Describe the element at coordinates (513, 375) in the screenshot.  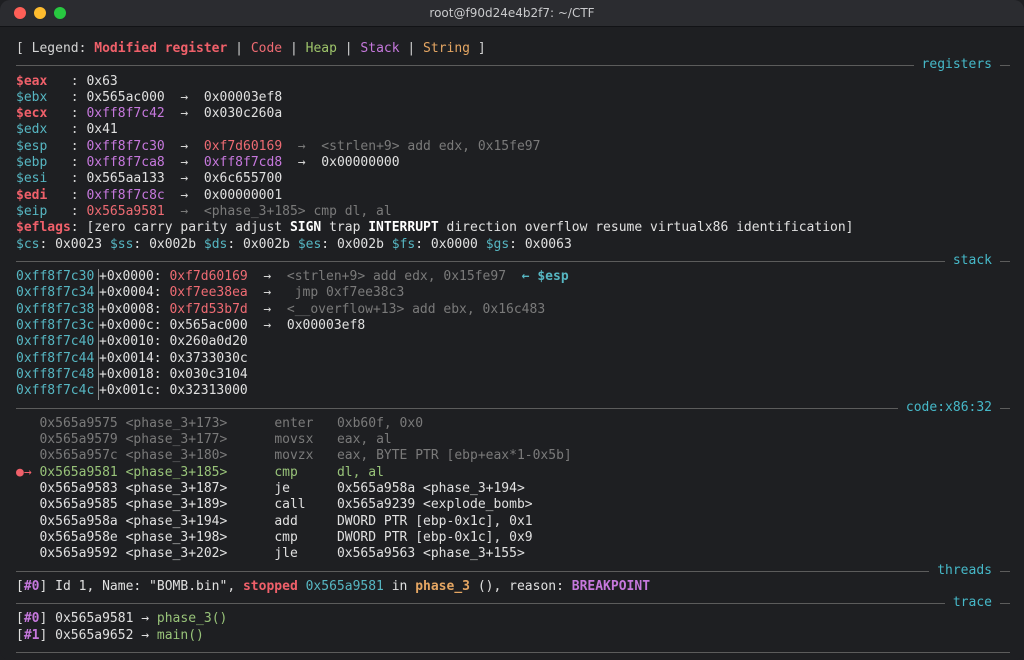
I see `stack-row: 0xff8f7c48 +0x0018: 0x030c3104` at that location.